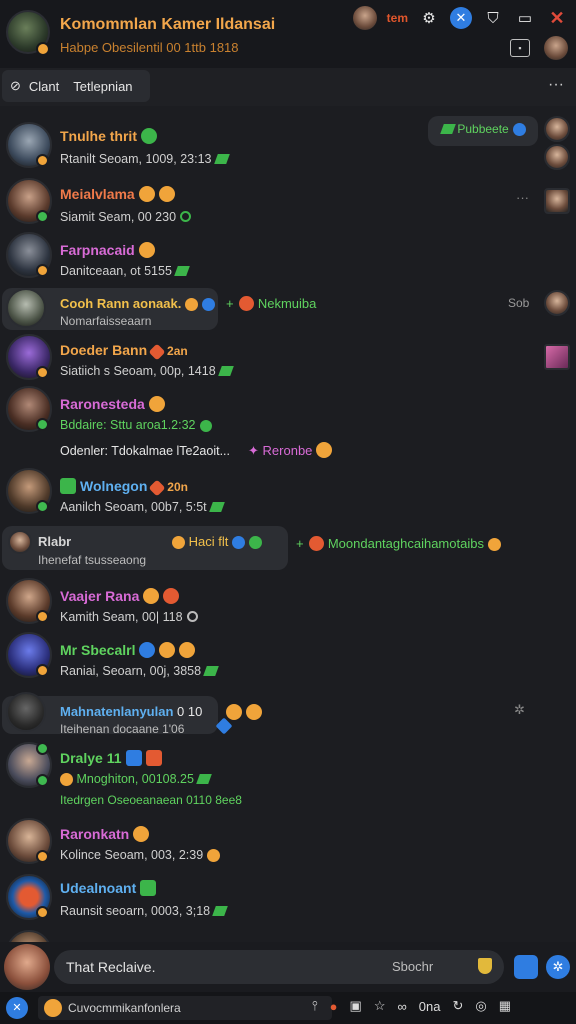  What do you see at coordinates (520, 48) in the screenshot?
I see `window-icon: ▪` at bounding box center [520, 48].